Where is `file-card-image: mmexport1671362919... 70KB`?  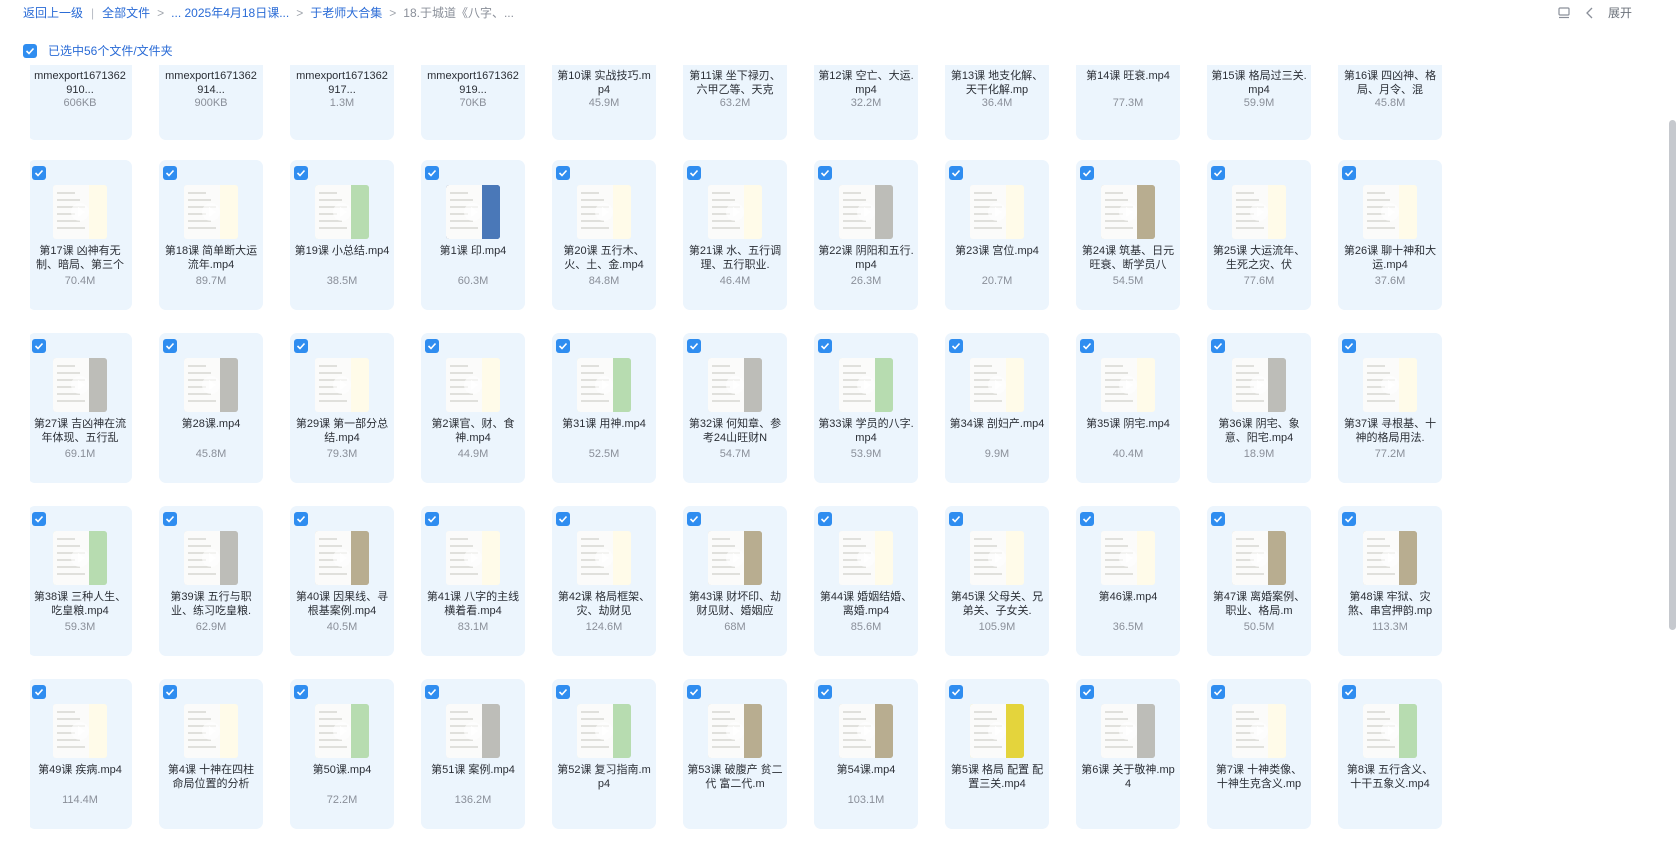 file-card-image: mmexport1671362919... 70KB is located at coordinates (473, 102).